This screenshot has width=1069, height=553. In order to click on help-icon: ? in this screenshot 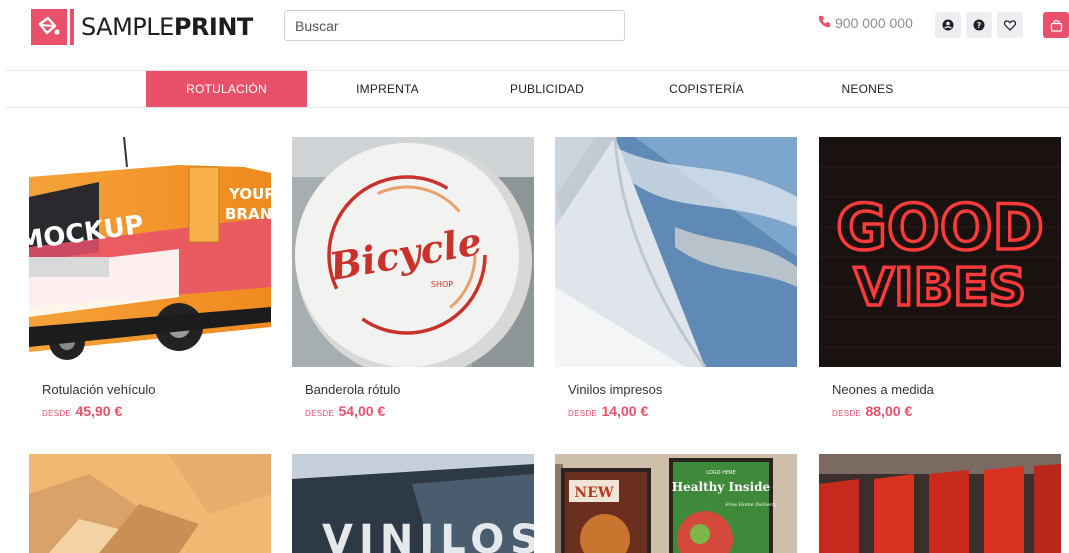, I will do `click(979, 25)`.